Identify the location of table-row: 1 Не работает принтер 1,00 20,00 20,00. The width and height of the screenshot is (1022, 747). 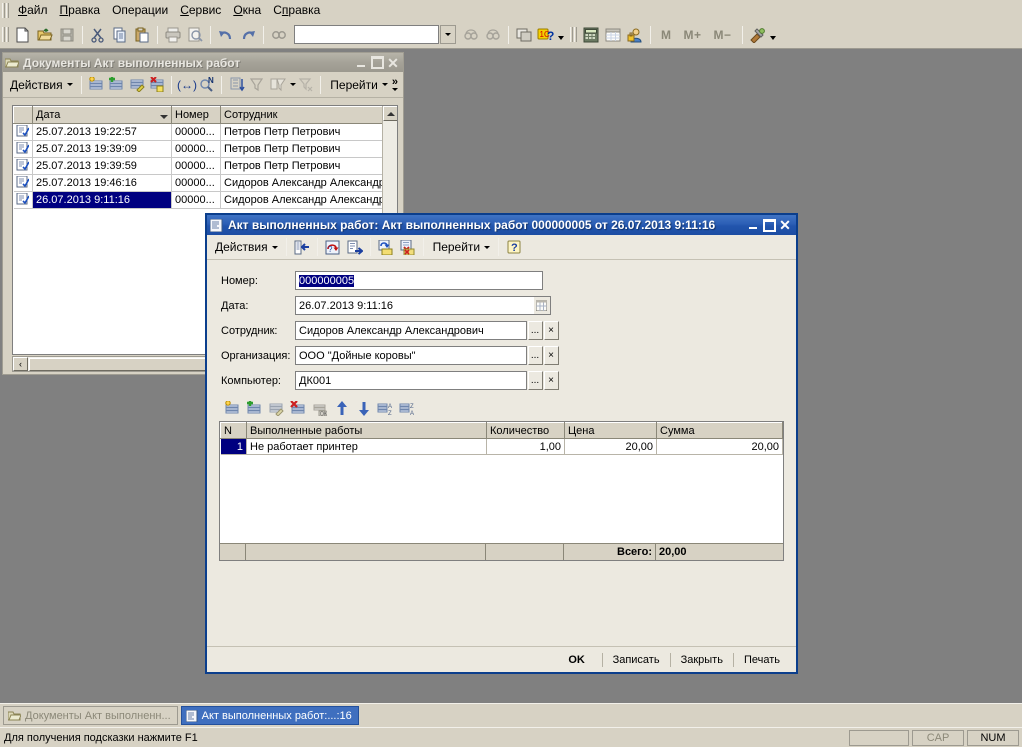
(501, 446).